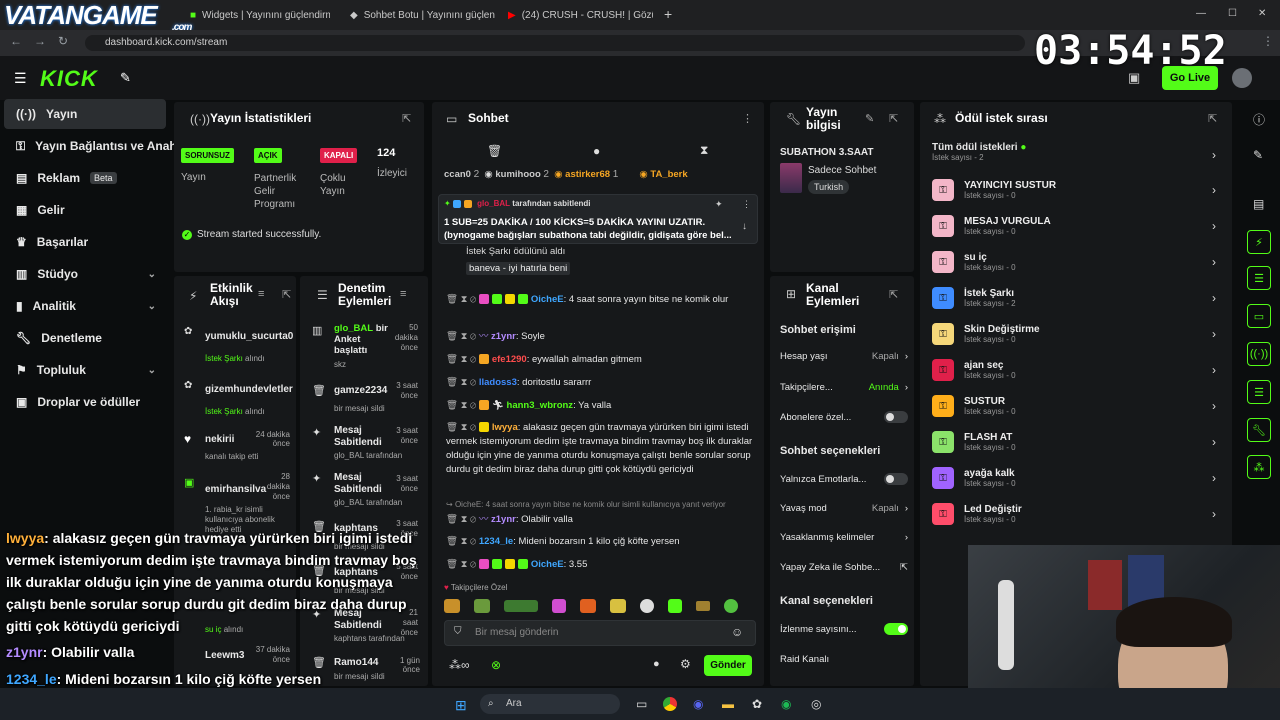  Describe the element at coordinates (604, 383) in the screenshot. I see `chat-message: 🗑︎ ⧗ ⊘ lladoss3: doritostlu sararrr` at that location.